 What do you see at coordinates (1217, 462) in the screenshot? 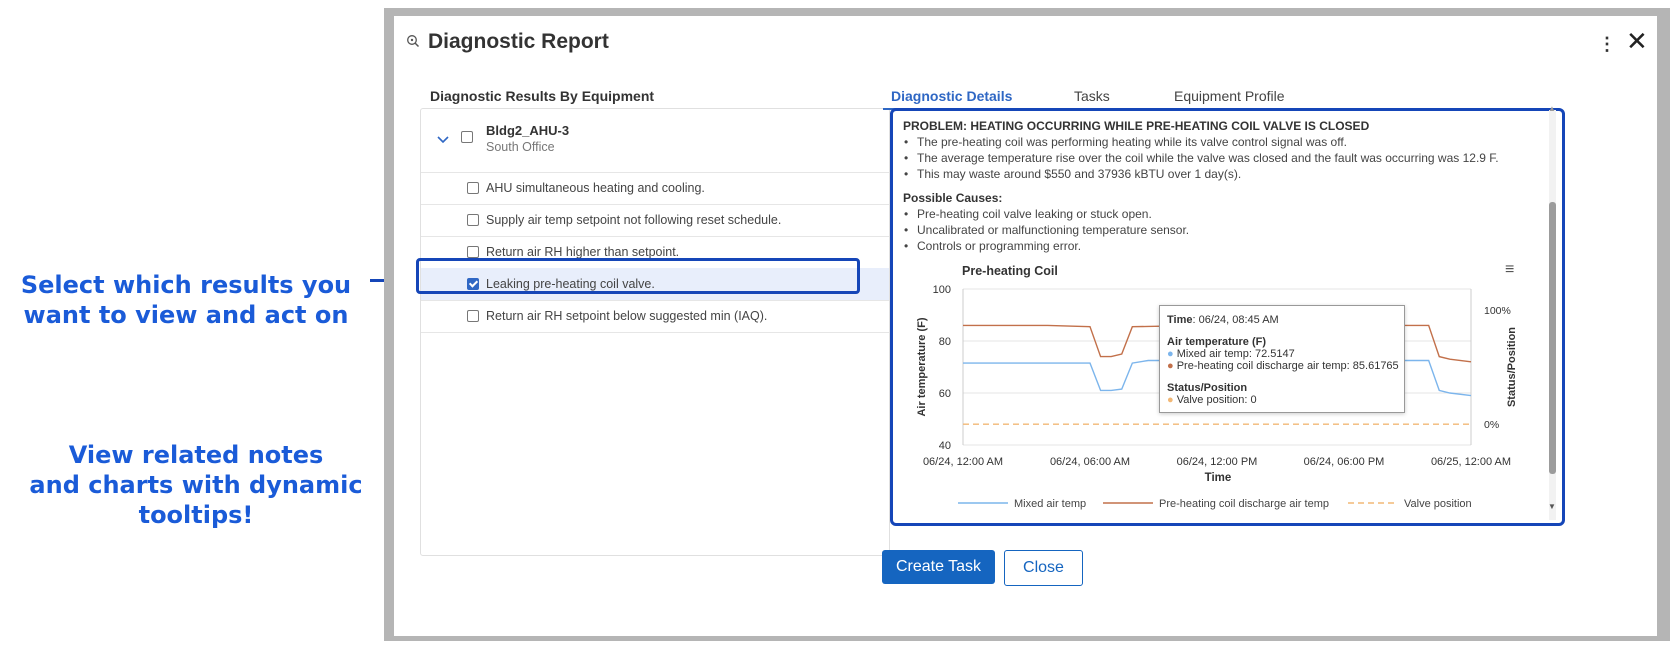
I see `x-tick-label: 06/24, 12:00 PM` at bounding box center [1217, 462].